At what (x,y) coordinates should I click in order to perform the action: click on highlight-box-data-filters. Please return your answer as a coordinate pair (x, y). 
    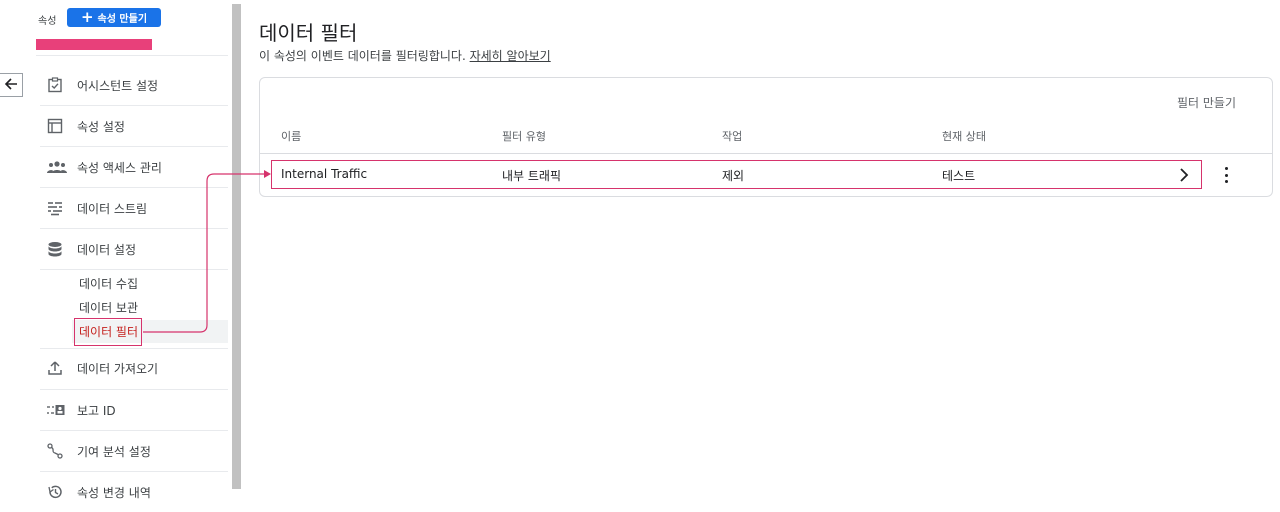
    Looking at the image, I should click on (108, 332).